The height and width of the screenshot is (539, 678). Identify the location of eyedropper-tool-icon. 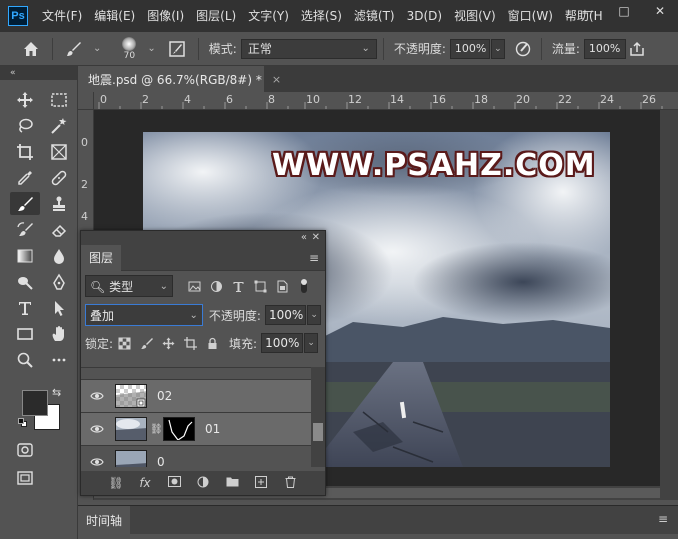
(25, 177).